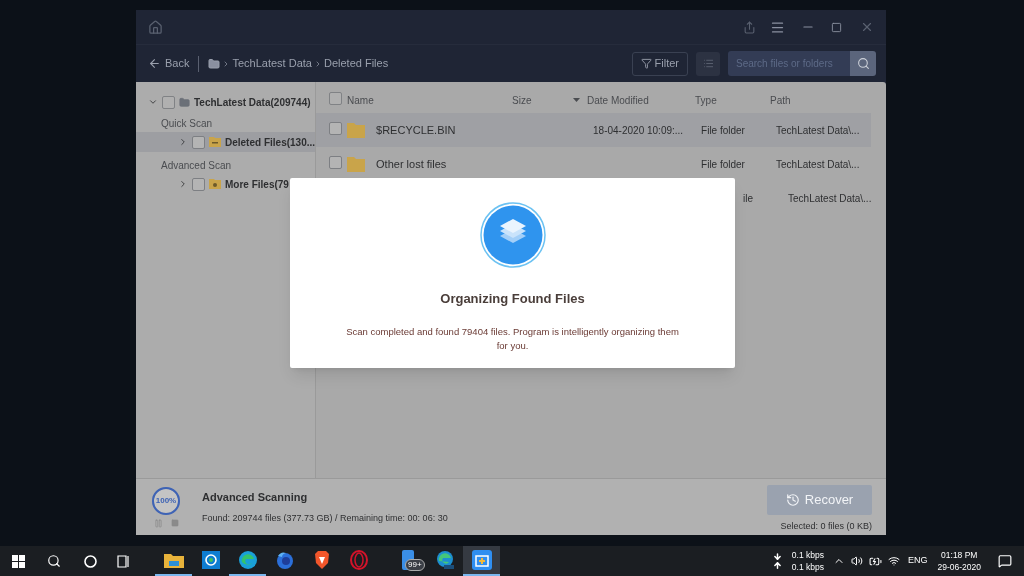 This screenshot has height=576, width=1024. Describe the element at coordinates (155, 27) in the screenshot. I see `home-icon` at that location.